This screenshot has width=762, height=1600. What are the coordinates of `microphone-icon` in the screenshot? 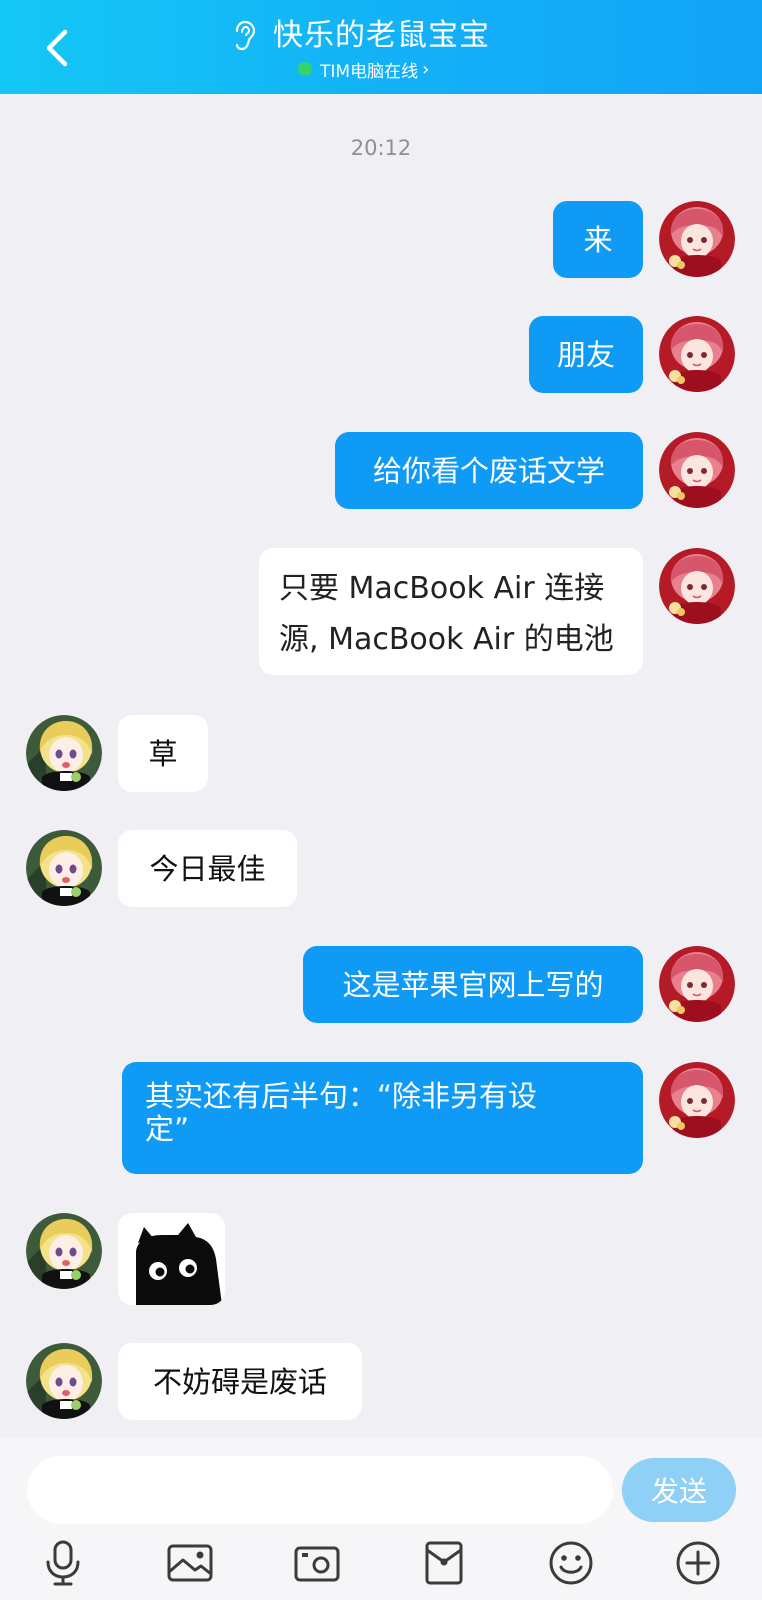 It's located at (63, 1563).